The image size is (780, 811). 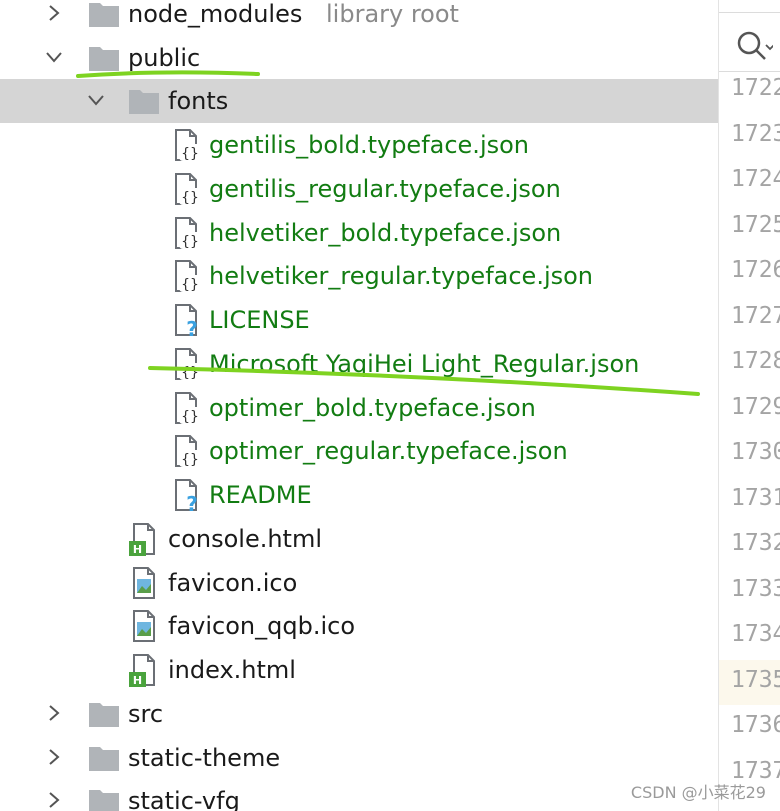 What do you see at coordinates (385, 233) in the screenshot?
I see `tree-item-label: helvetiker_bold.typeface.json` at bounding box center [385, 233].